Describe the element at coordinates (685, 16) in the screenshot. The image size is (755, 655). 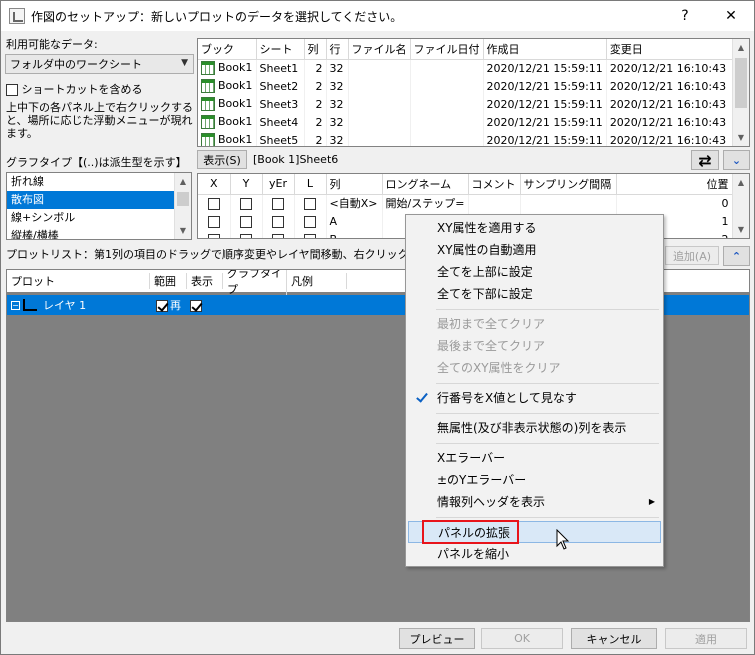
I see `help-button: ?` at that location.